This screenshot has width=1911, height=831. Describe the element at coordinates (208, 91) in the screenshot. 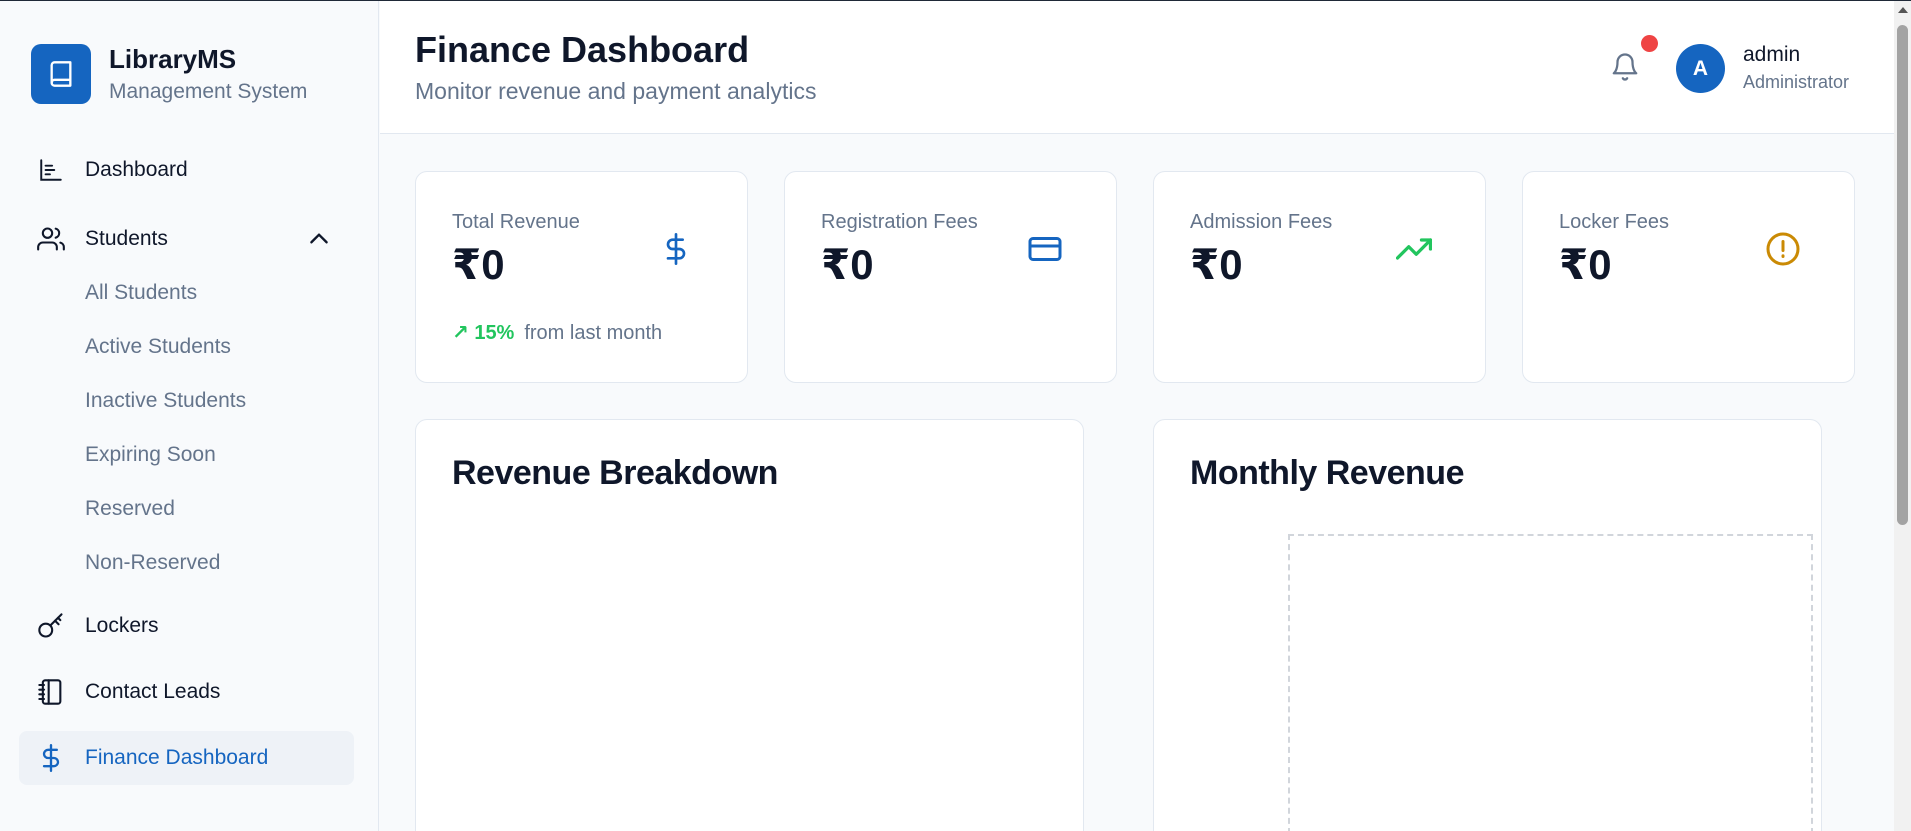

I see `brand-subtitle: Management System` at that location.